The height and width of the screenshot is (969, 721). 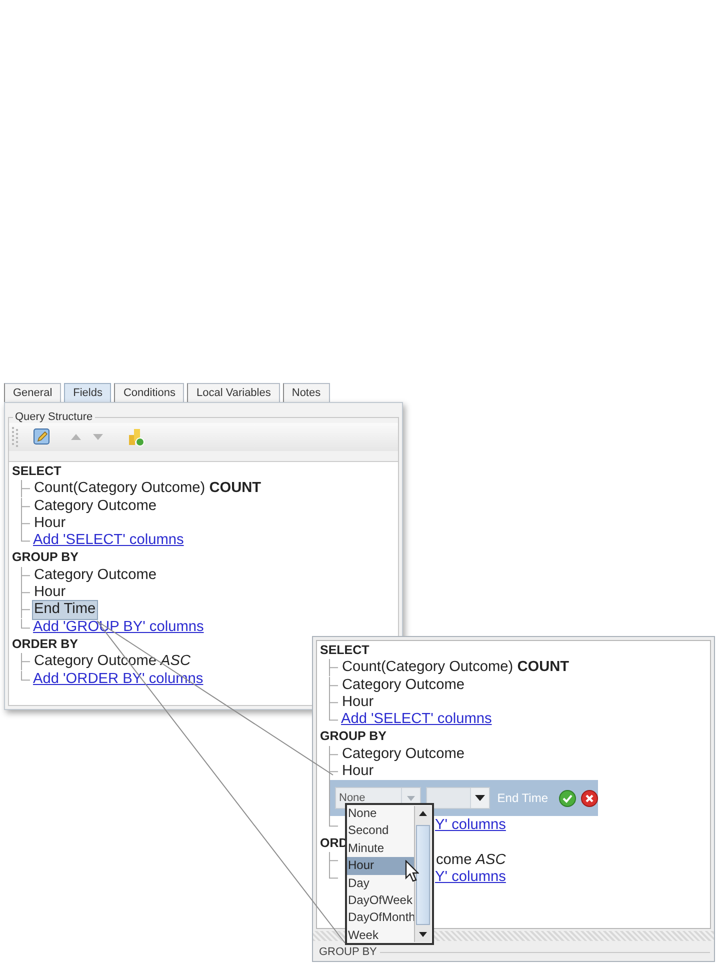 I want to click on tab: Notes, so click(x=306, y=392).